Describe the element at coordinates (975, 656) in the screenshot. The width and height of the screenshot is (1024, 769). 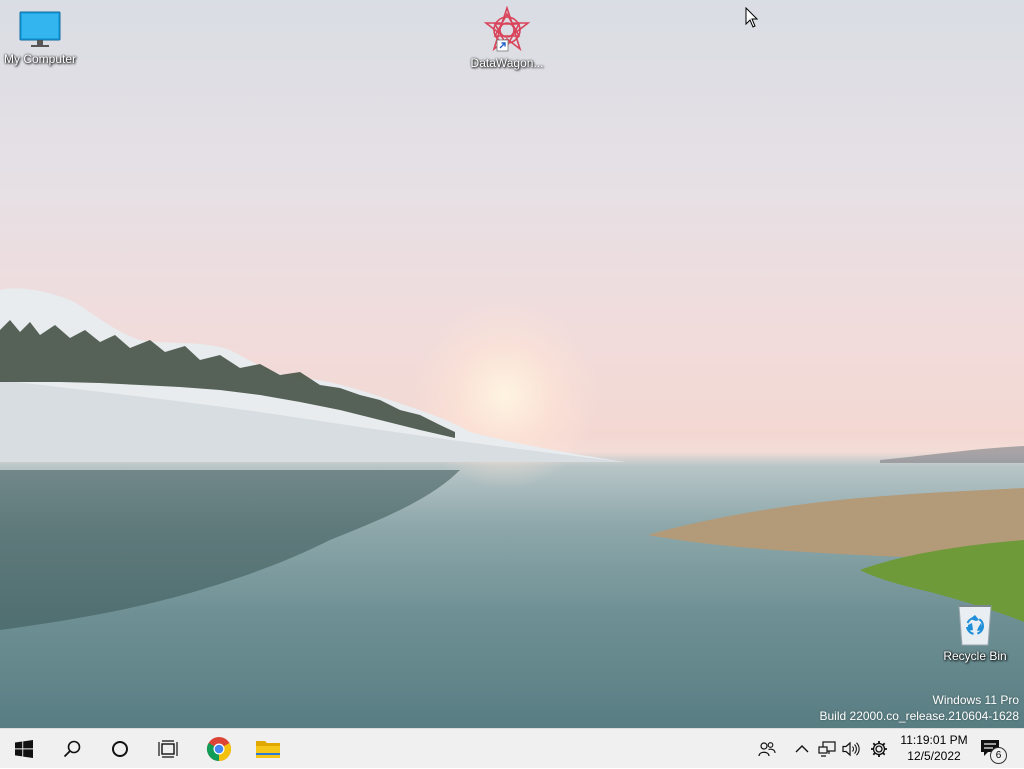
I see `recycle-bin-label: Recycle Bin` at that location.